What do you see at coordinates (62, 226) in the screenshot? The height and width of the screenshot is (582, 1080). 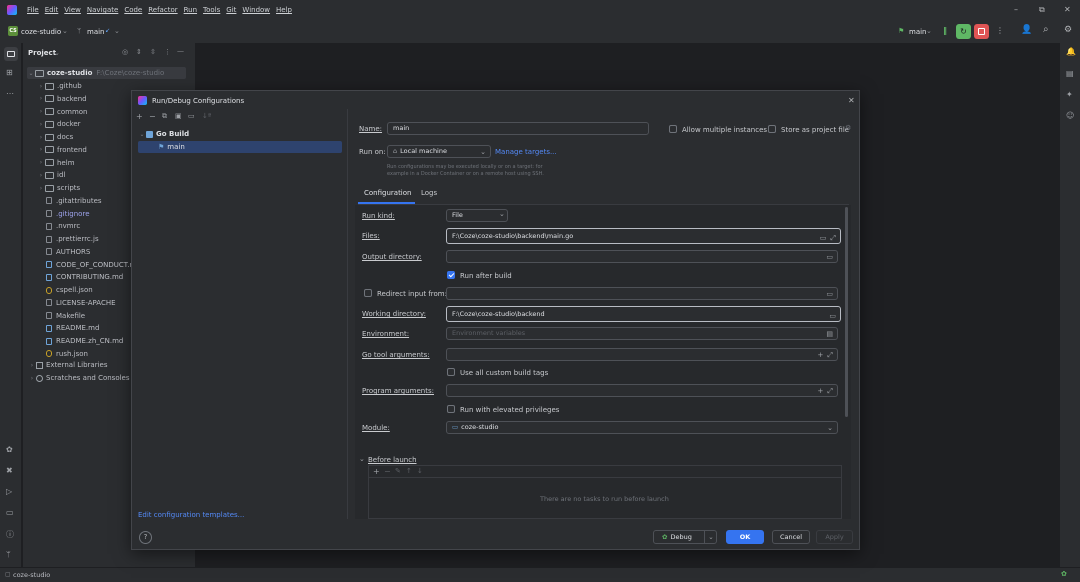 I see `tree-item: .nvmrc` at bounding box center [62, 226].